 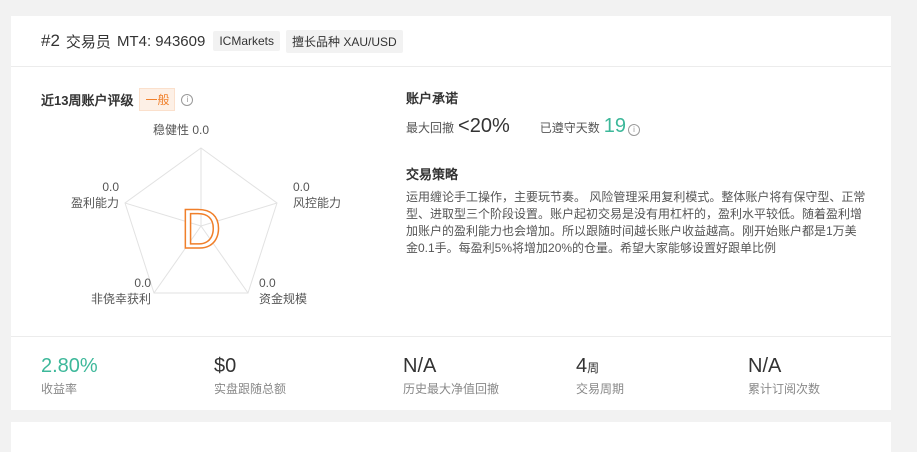 I want to click on info-icon: i, so click(x=187, y=99).